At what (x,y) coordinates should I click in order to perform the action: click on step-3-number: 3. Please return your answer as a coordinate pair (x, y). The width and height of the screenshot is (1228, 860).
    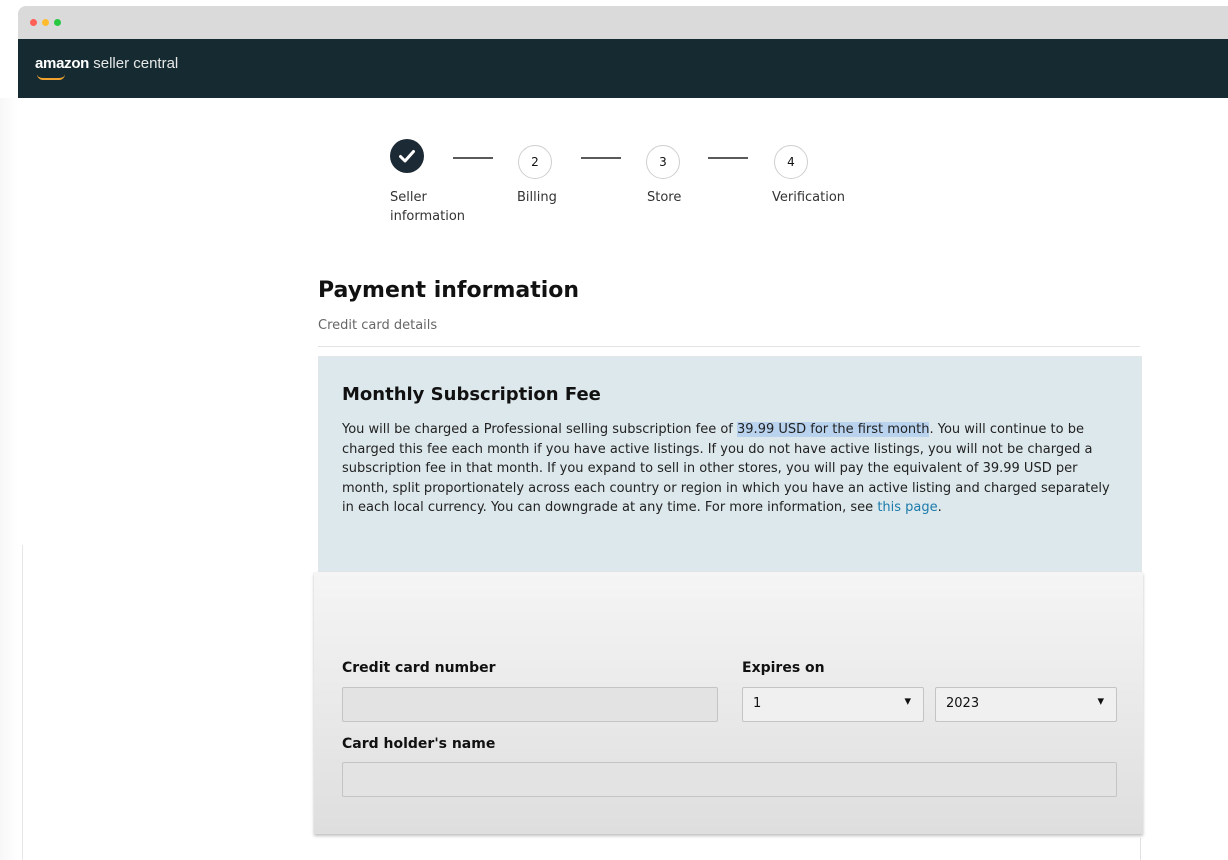
    Looking at the image, I should click on (663, 162).